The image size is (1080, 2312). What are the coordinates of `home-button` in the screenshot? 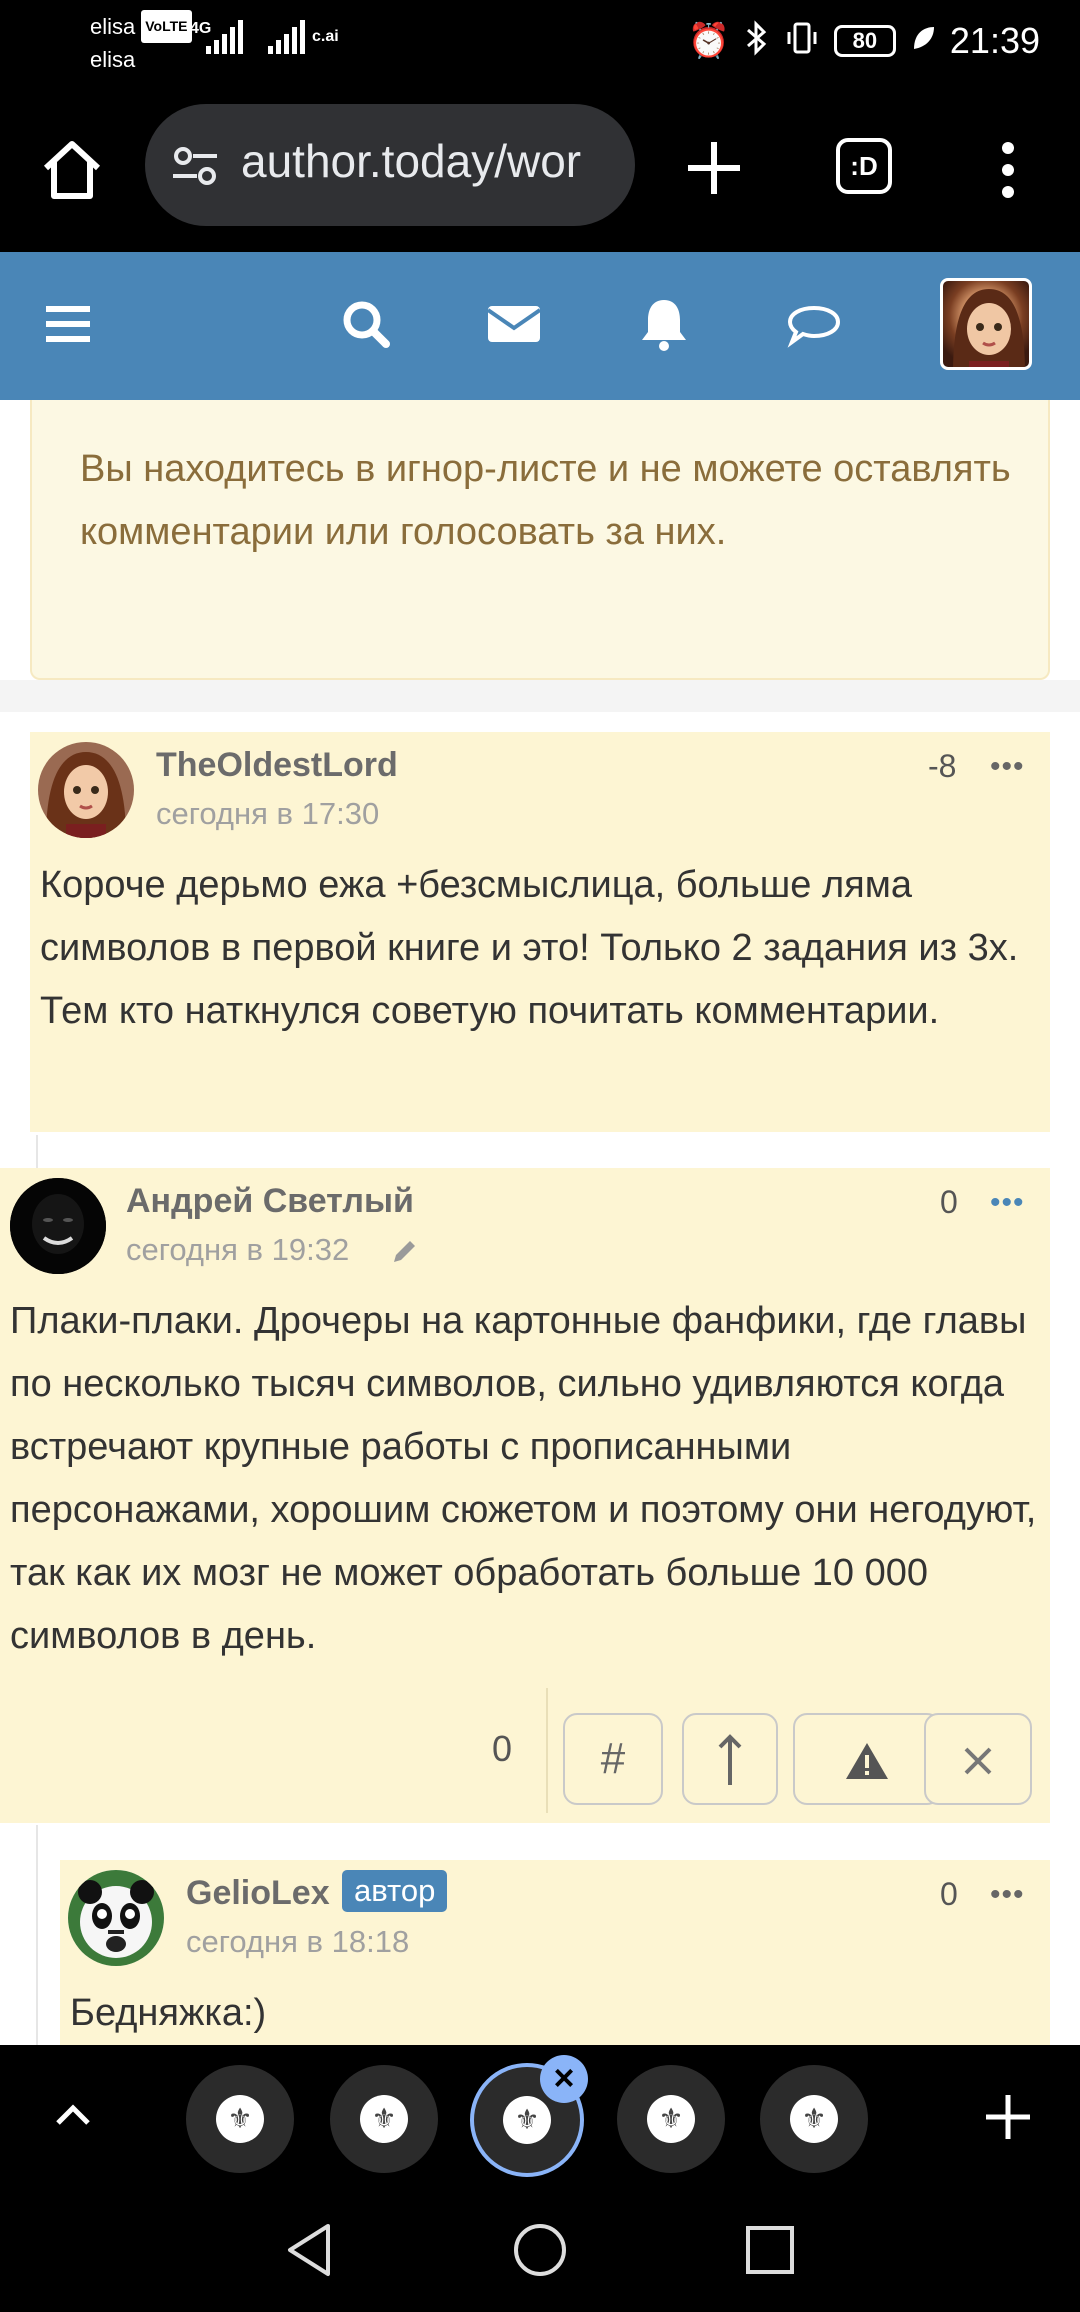 It's located at (72, 170).